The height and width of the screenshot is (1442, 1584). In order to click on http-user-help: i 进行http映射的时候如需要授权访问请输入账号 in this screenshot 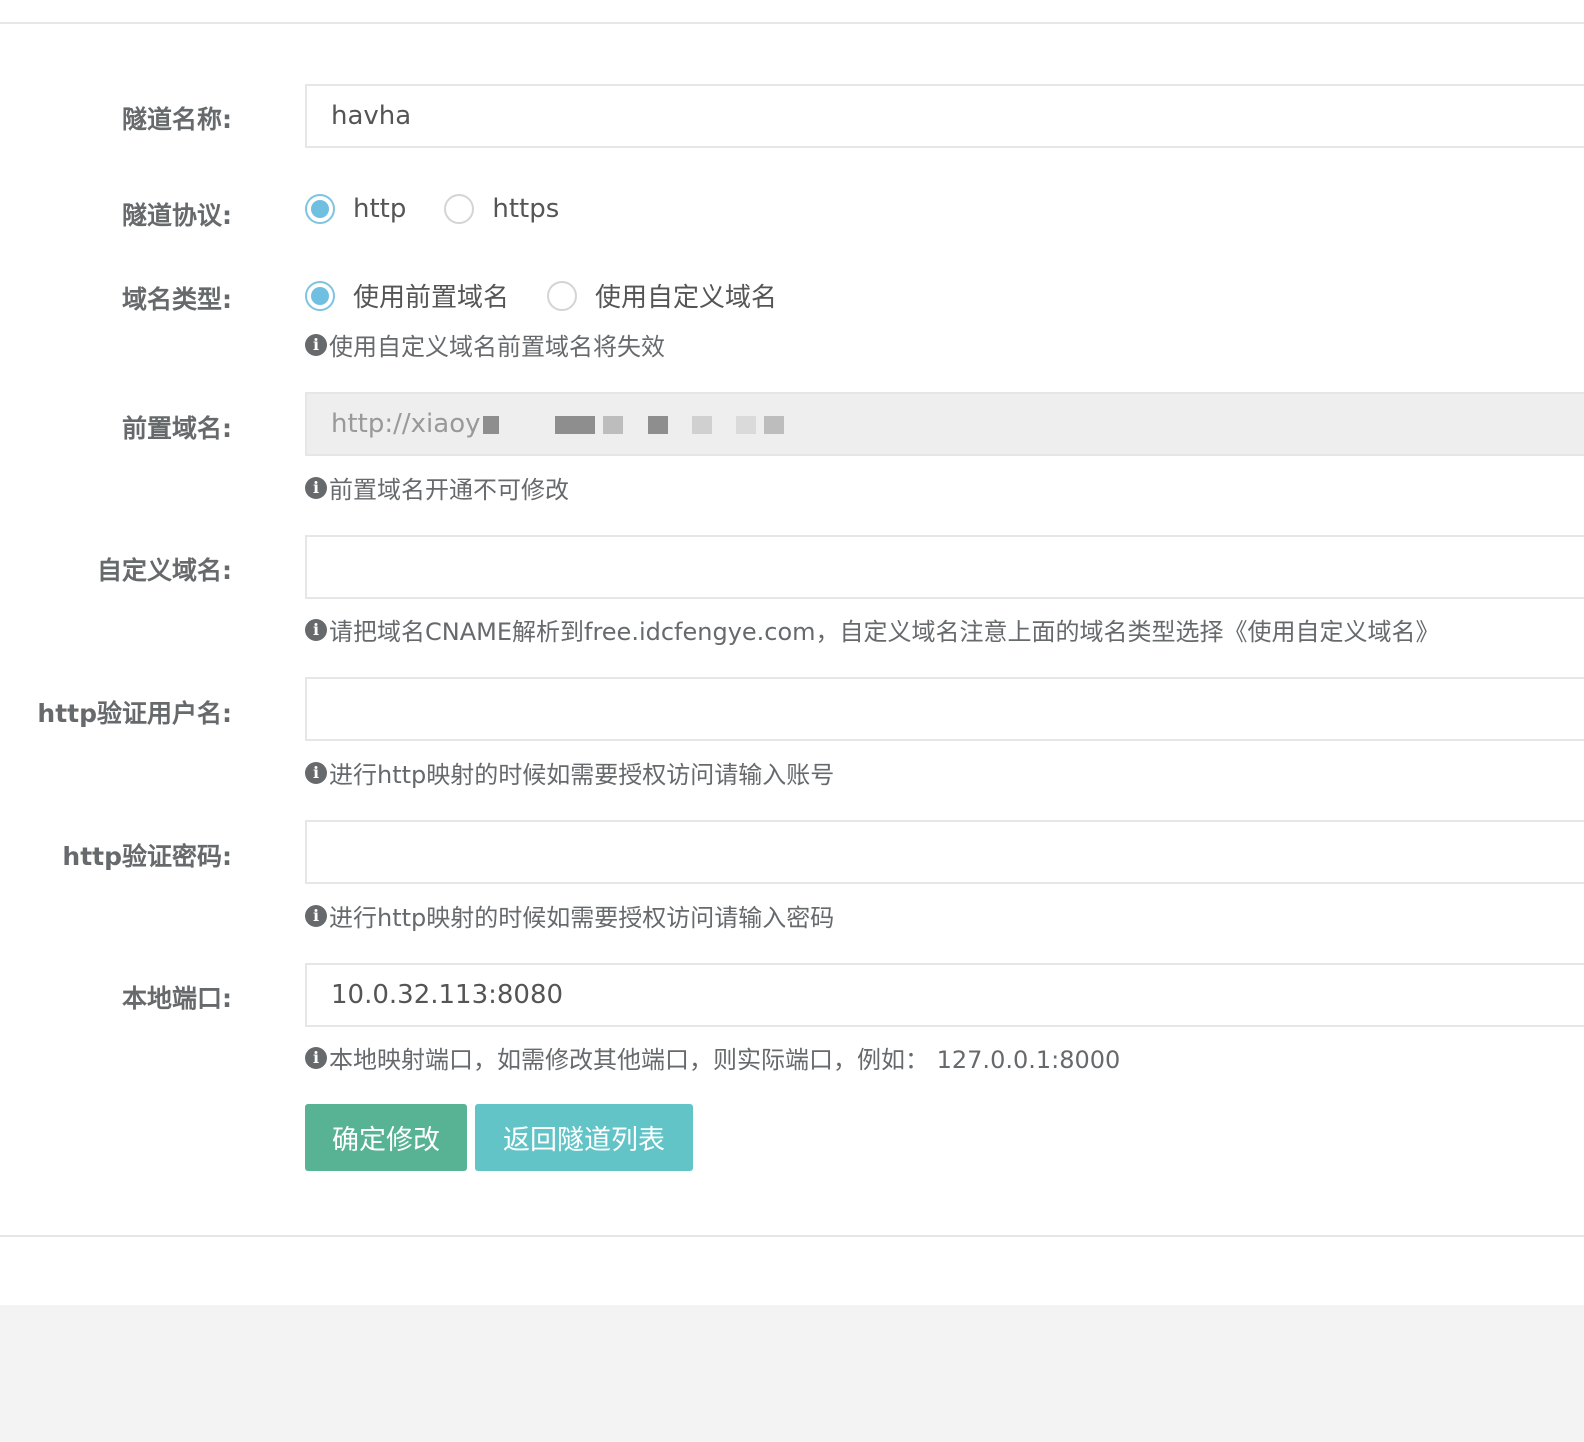, I will do `click(569, 772)`.